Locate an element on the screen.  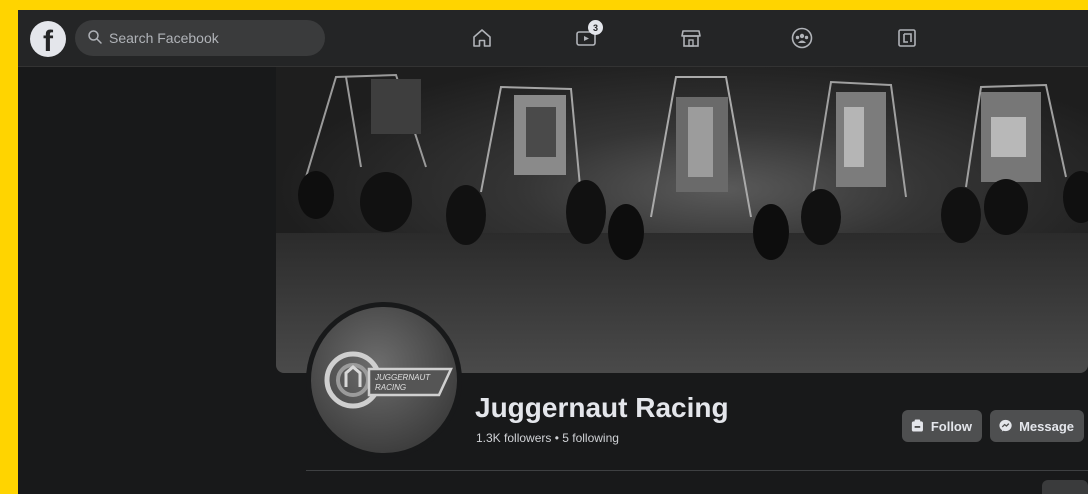
facebook-logo: f is located at coordinates (48, 39).